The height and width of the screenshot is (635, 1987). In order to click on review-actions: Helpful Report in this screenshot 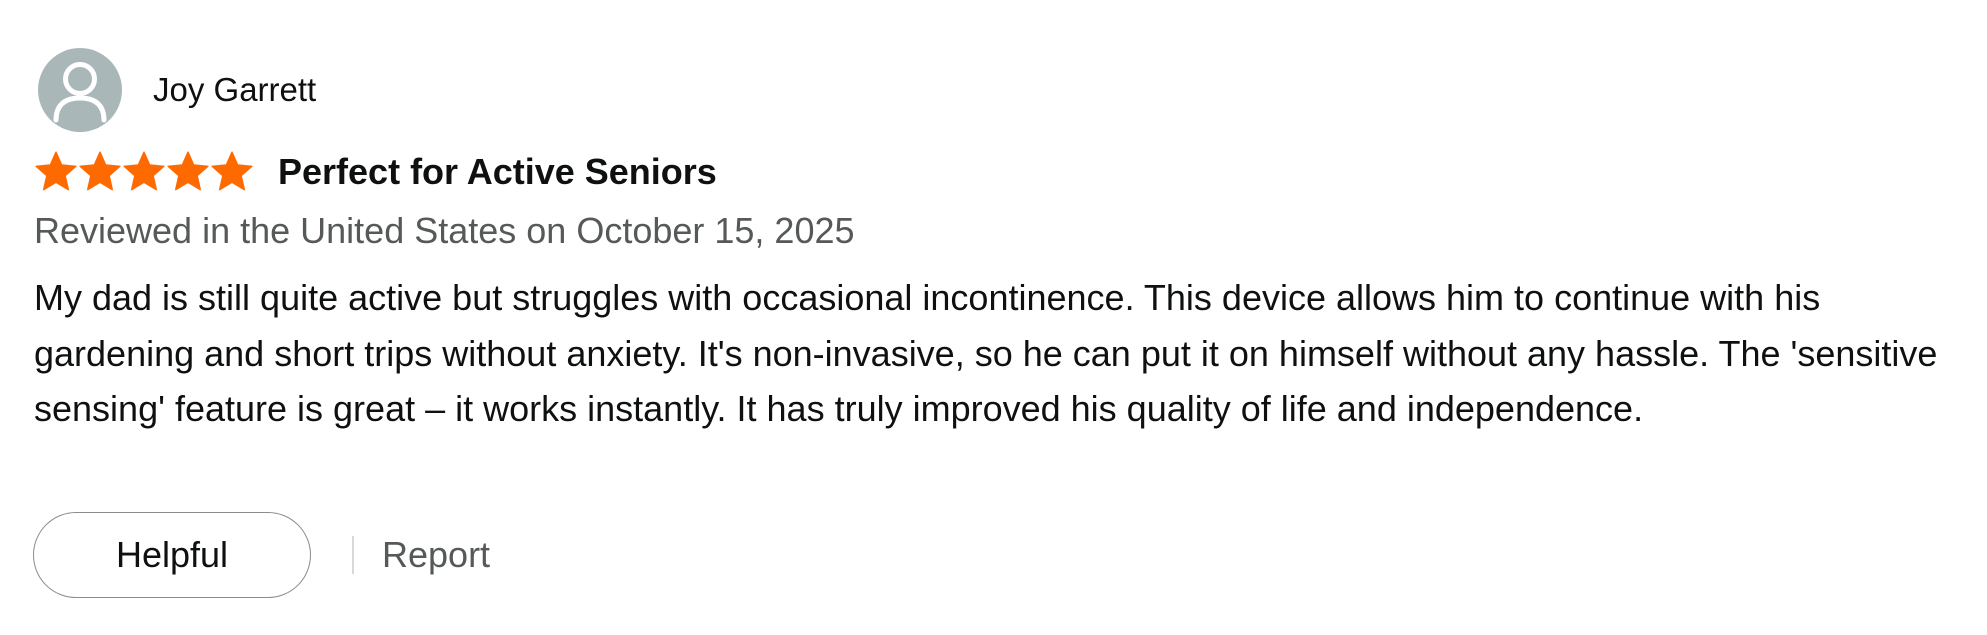, I will do `click(261, 555)`.